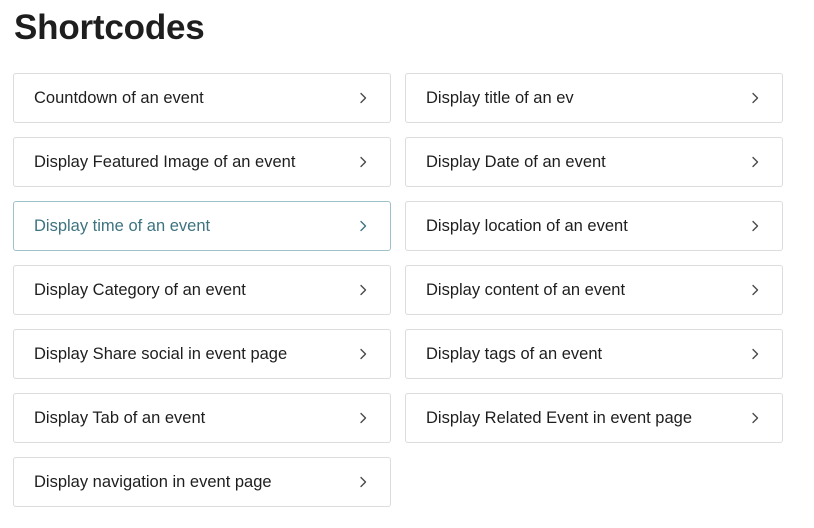 The width and height of the screenshot is (814, 528). I want to click on shortcode-card-location: Display location of an event, so click(594, 226).